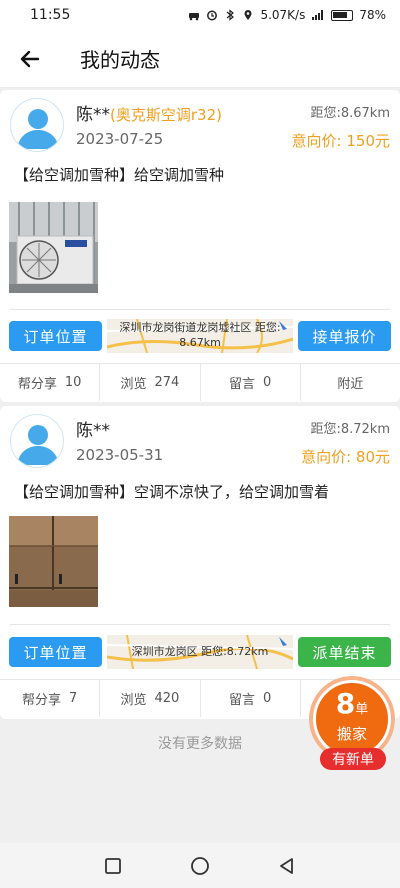 The width and height of the screenshot is (400, 888). Describe the element at coordinates (344, 336) in the screenshot. I see `quote-order-button: 接单报价` at that location.